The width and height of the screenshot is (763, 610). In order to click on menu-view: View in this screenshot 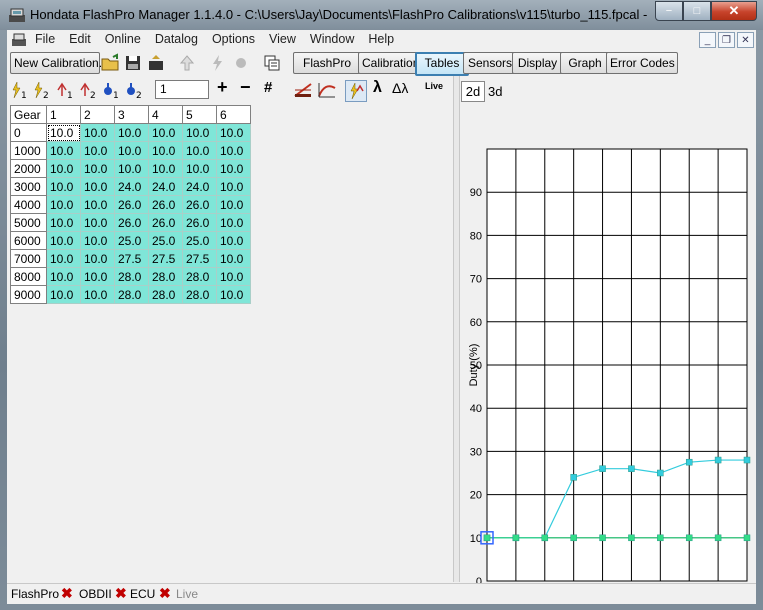, I will do `click(282, 39)`.